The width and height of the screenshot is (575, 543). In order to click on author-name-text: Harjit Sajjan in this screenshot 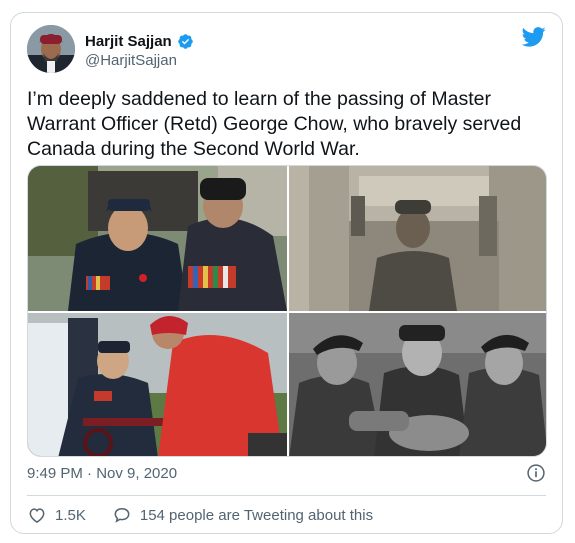, I will do `click(128, 41)`.